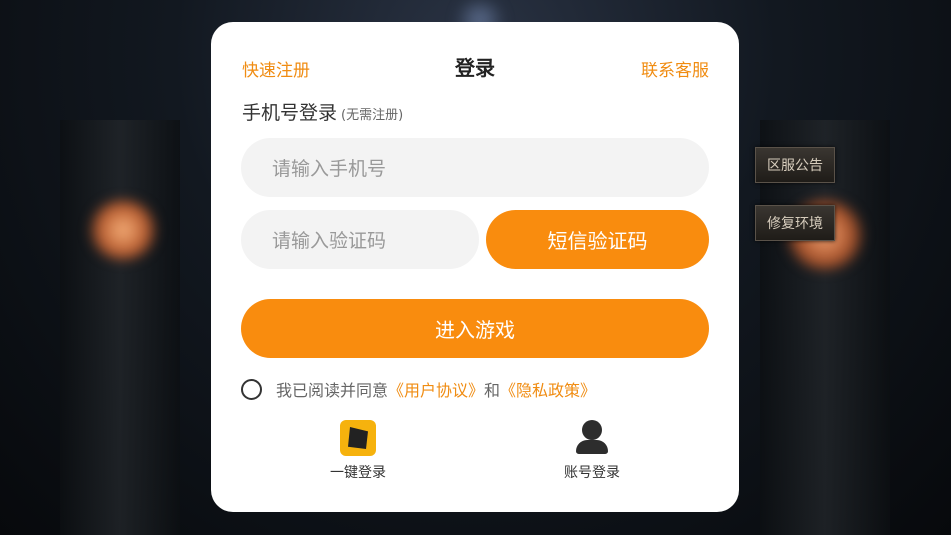 The height and width of the screenshot is (535, 951). What do you see at coordinates (475, 328) in the screenshot?
I see `enter-game-button: 进入游戏` at bounding box center [475, 328].